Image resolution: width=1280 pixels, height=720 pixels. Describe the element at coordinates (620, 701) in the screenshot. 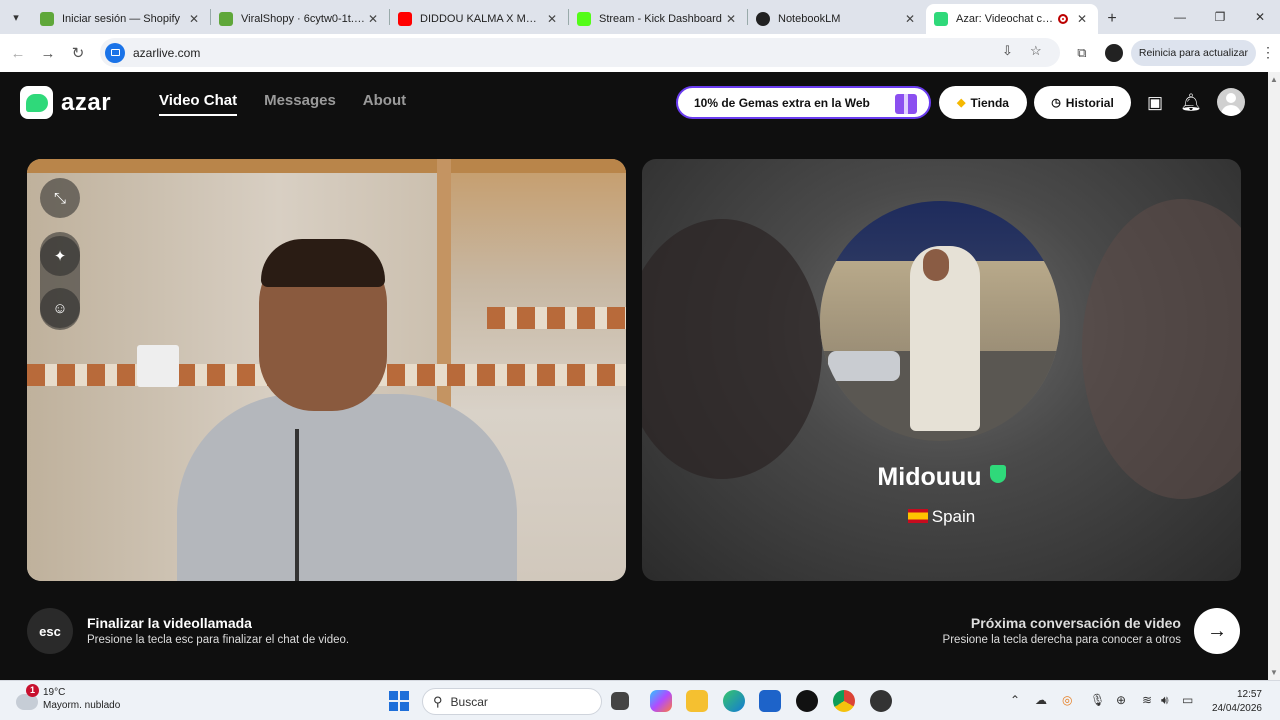

I see `task-view-icon` at that location.